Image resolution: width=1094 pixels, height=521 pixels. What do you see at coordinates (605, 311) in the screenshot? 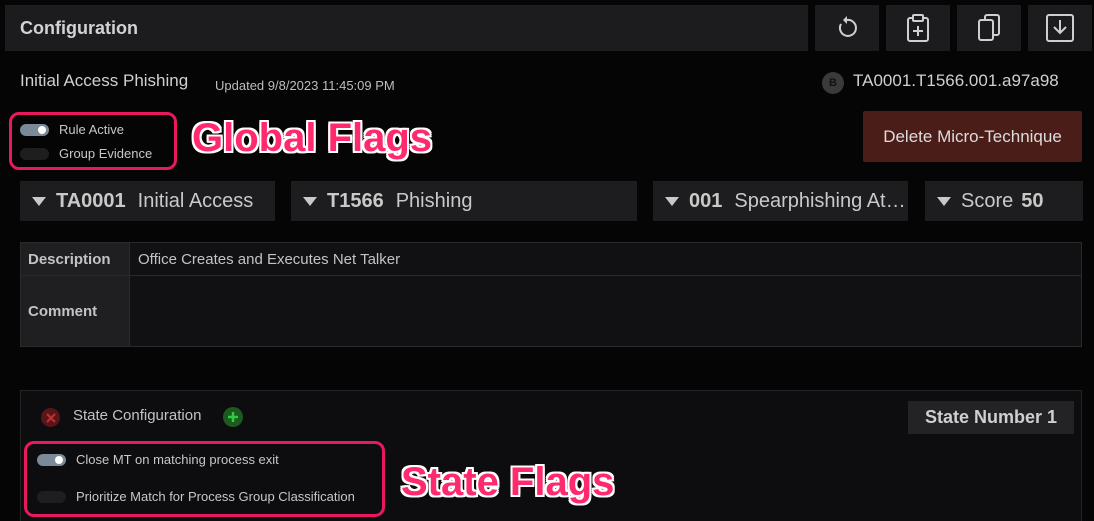
I see `comment-field` at bounding box center [605, 311].